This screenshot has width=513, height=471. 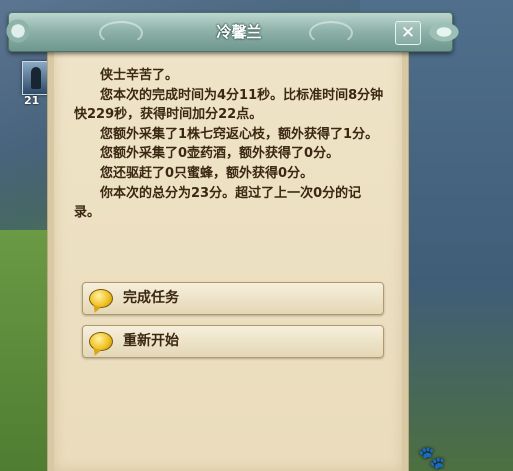 What do you see at coordinates (220, 154) in the screenshot?
I see `message-line: 您额外采集了0壶药酒，额外获得了0分。` at bounding box center [220, 154].